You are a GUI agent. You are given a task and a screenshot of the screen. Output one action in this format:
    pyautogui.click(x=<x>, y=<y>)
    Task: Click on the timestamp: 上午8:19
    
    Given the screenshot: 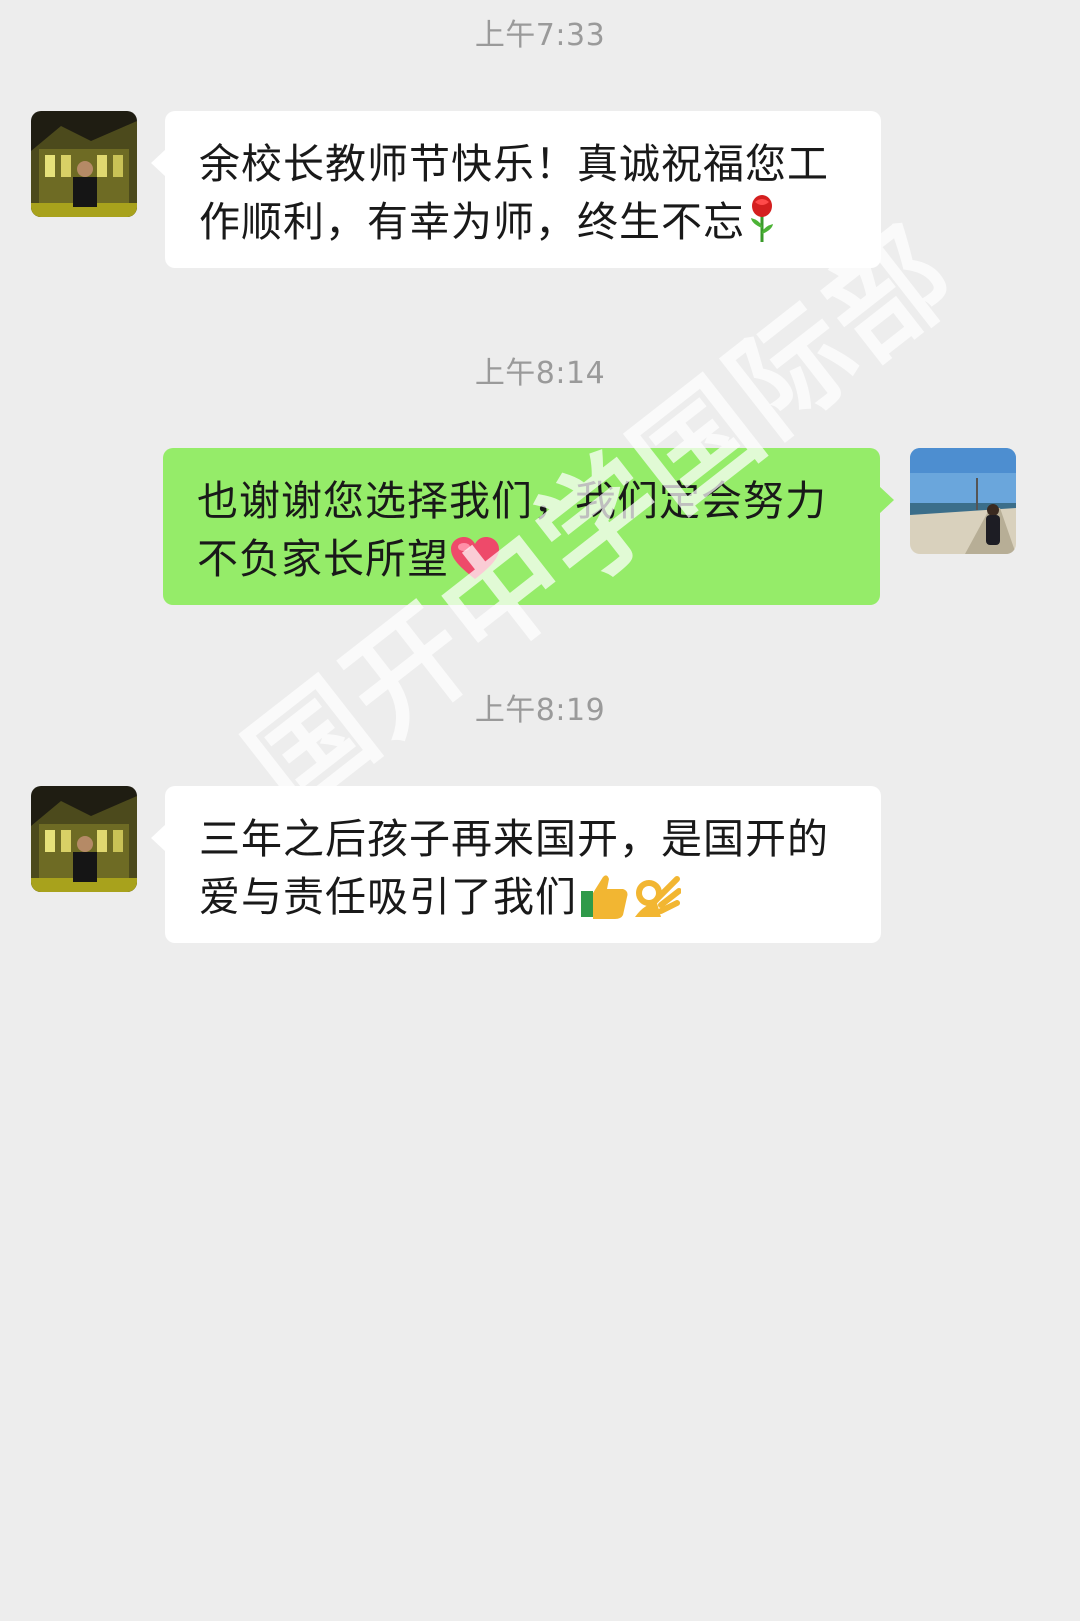 What is the action you would take?
    pyautogui.click(x=540, y=710)
    